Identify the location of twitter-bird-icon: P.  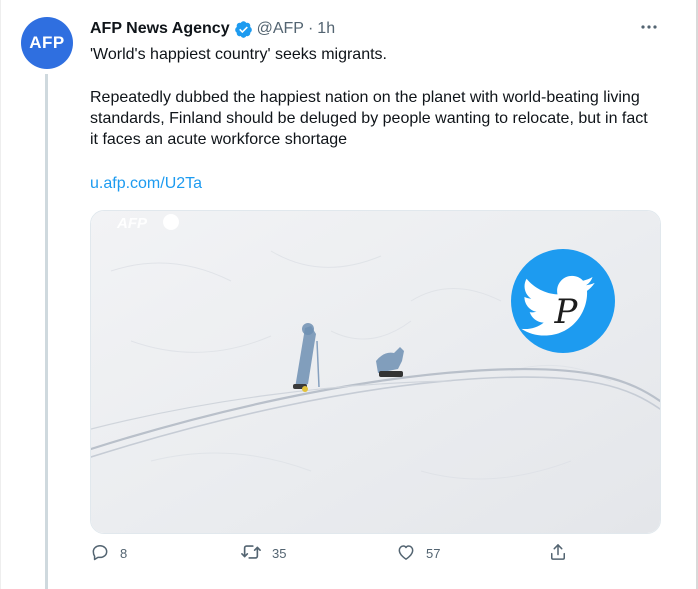
(563, 301).